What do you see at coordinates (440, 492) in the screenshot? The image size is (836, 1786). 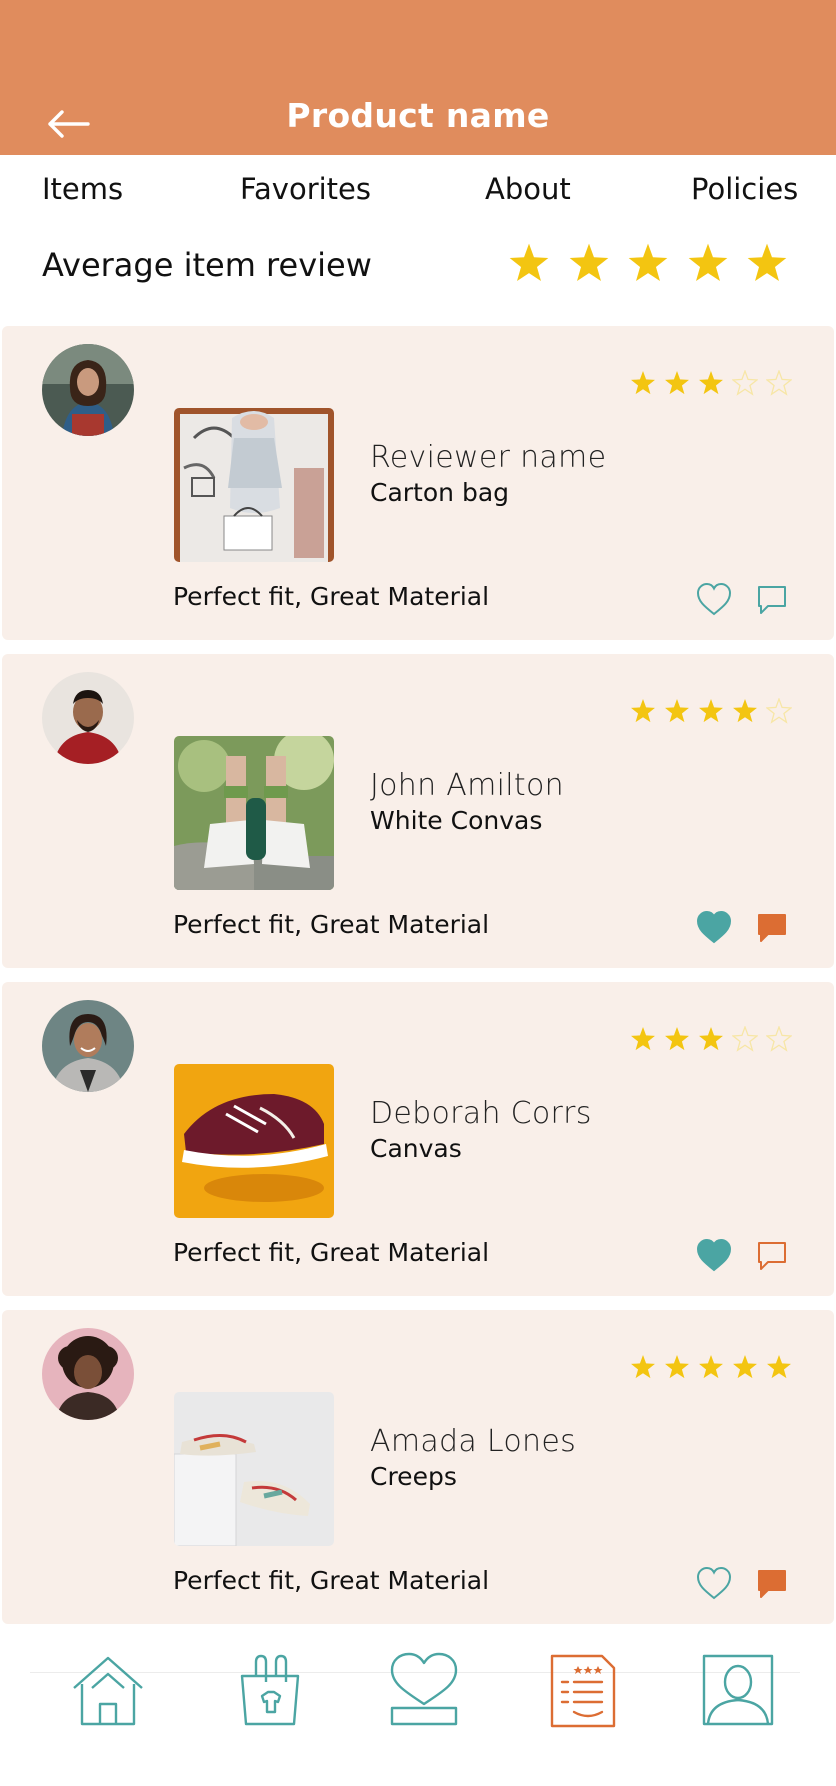 I see `product-name: Carton bag` at bounding box center [440, 492].